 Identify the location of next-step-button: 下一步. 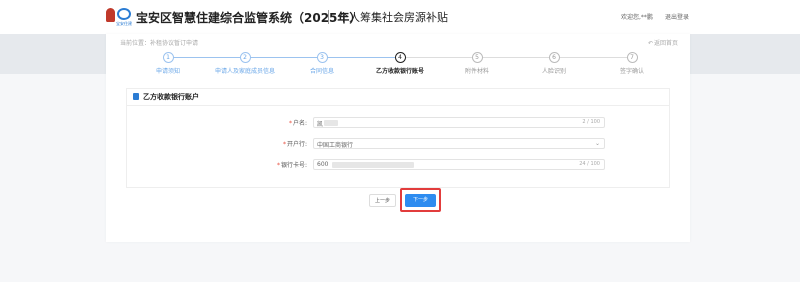
(420, 200).